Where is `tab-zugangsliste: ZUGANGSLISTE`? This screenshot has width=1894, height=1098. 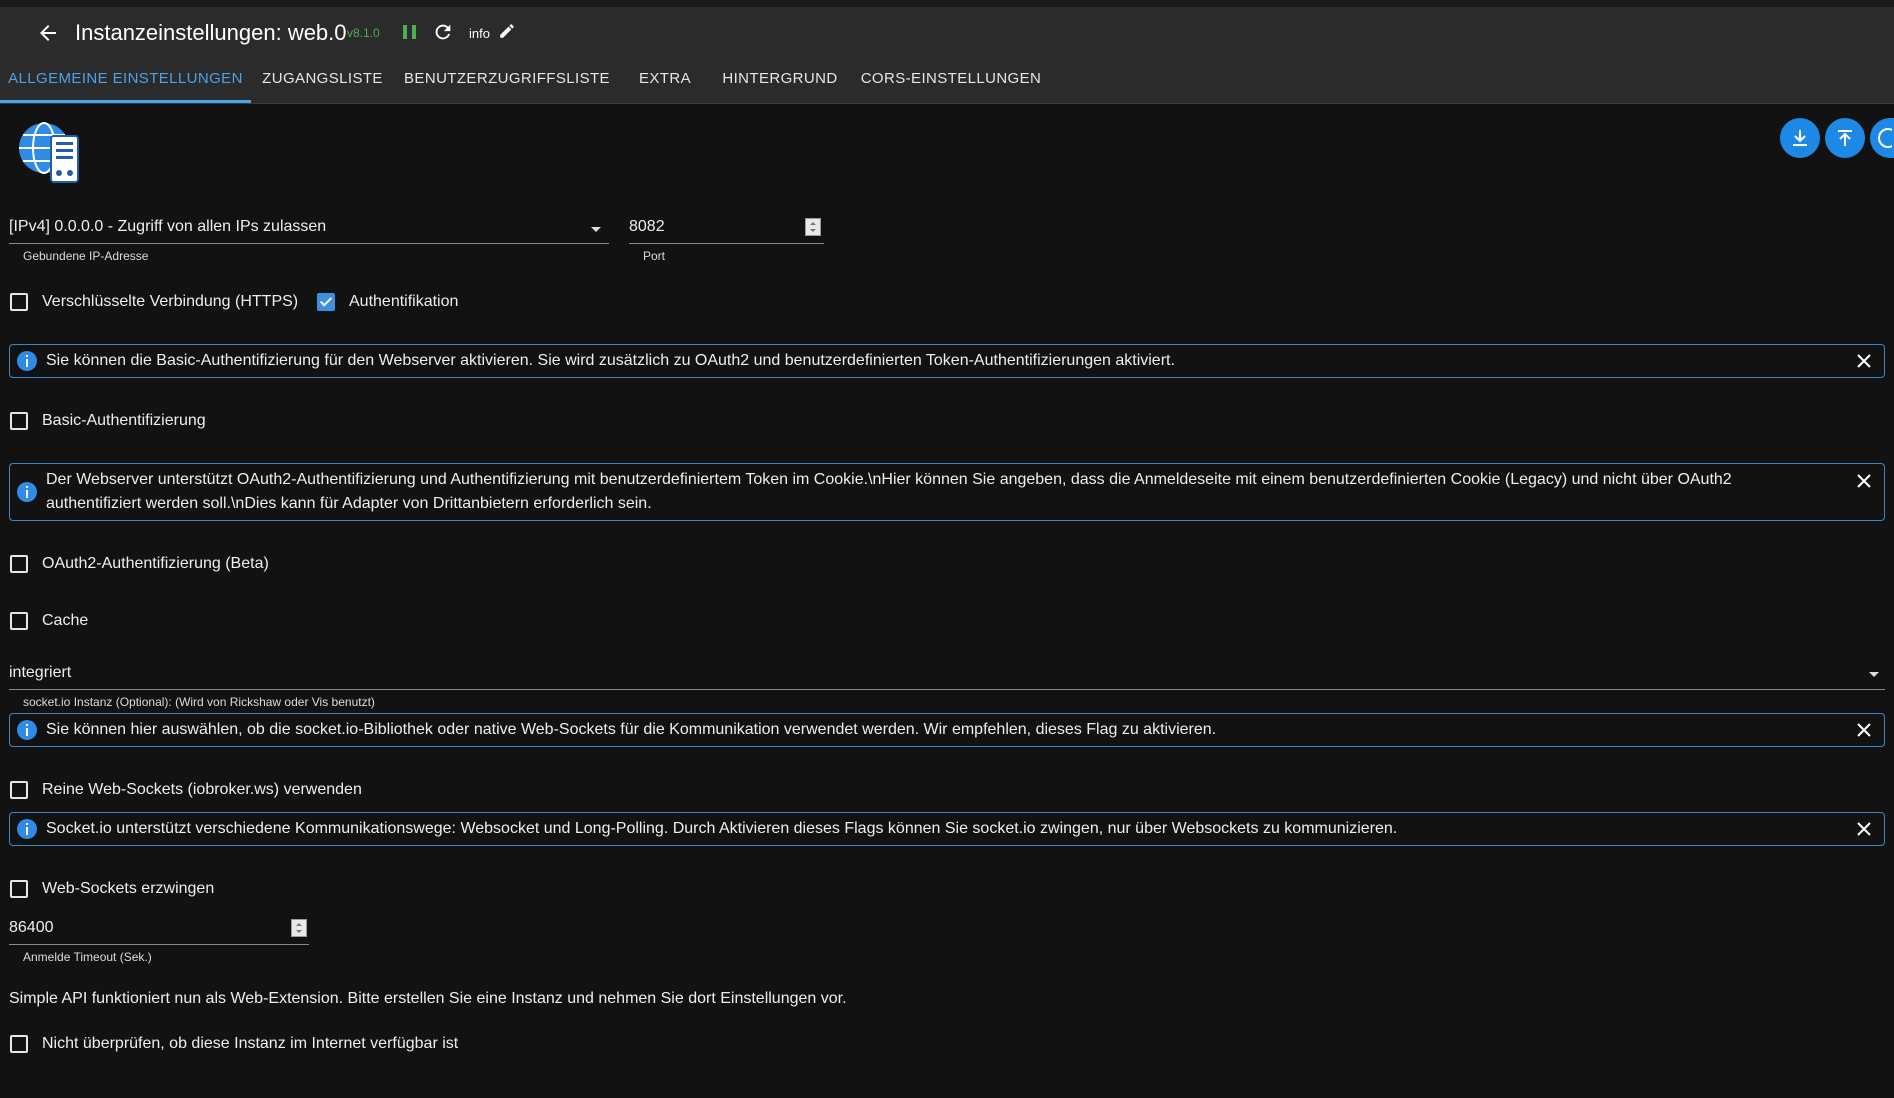
tab-zugangsliste: ZUGANGSLISTE is located at coordinates (322, 79).